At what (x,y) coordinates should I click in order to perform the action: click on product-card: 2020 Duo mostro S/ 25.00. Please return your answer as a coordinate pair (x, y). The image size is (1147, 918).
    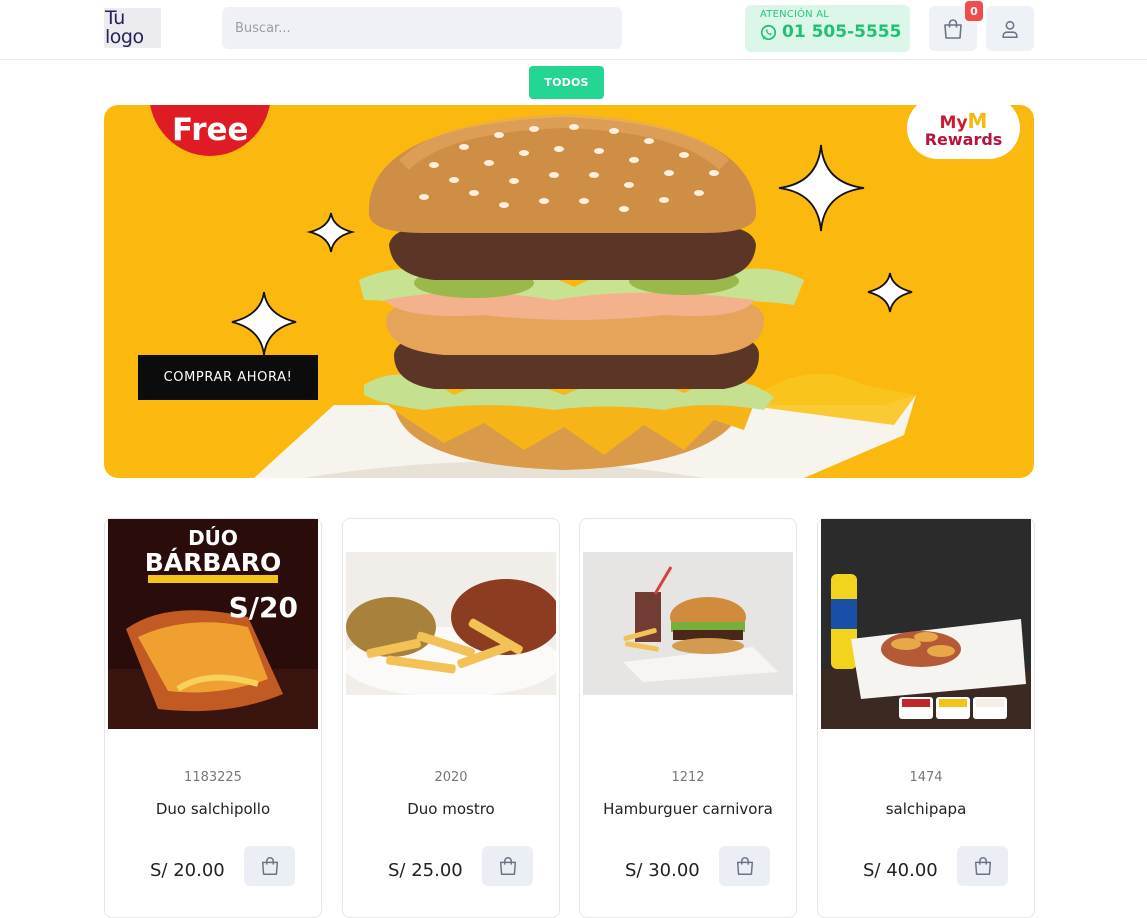
    Looking at the image, I should click on (451, 718).